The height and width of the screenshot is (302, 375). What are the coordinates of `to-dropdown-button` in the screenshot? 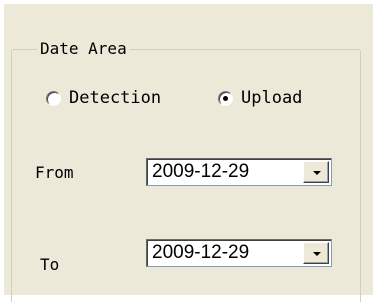 It's located at (316, 253).